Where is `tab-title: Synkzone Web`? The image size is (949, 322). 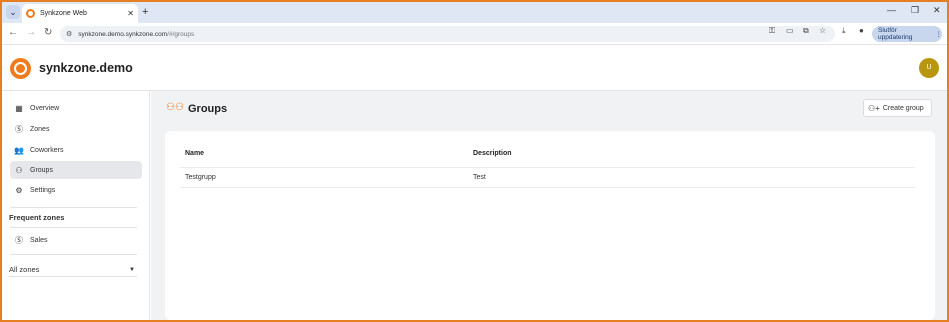 tab-title: Synkzone Web is located at coordinates (63, 13).